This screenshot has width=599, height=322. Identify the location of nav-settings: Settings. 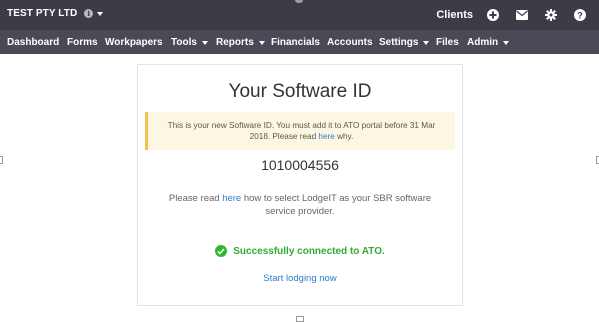
(404, 42).